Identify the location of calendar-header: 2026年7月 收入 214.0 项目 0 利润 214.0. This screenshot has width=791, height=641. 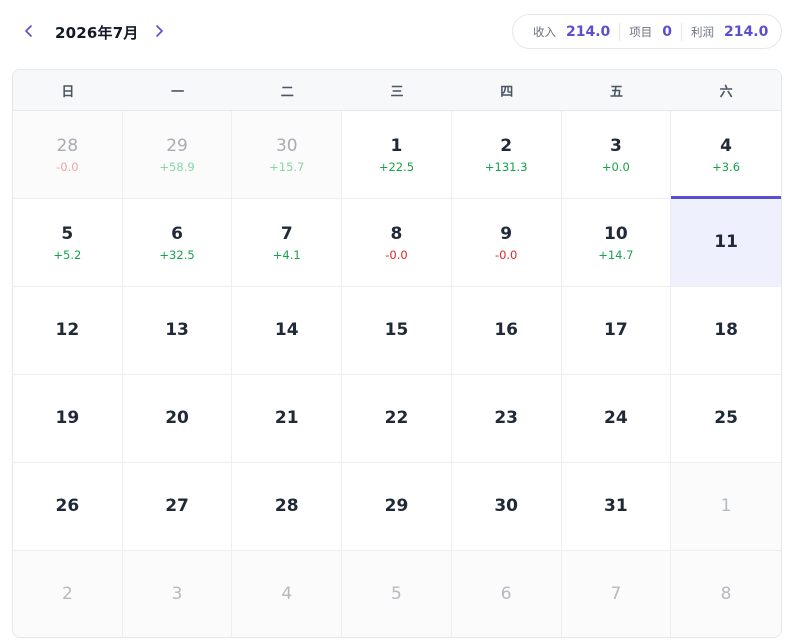
(397, 32).